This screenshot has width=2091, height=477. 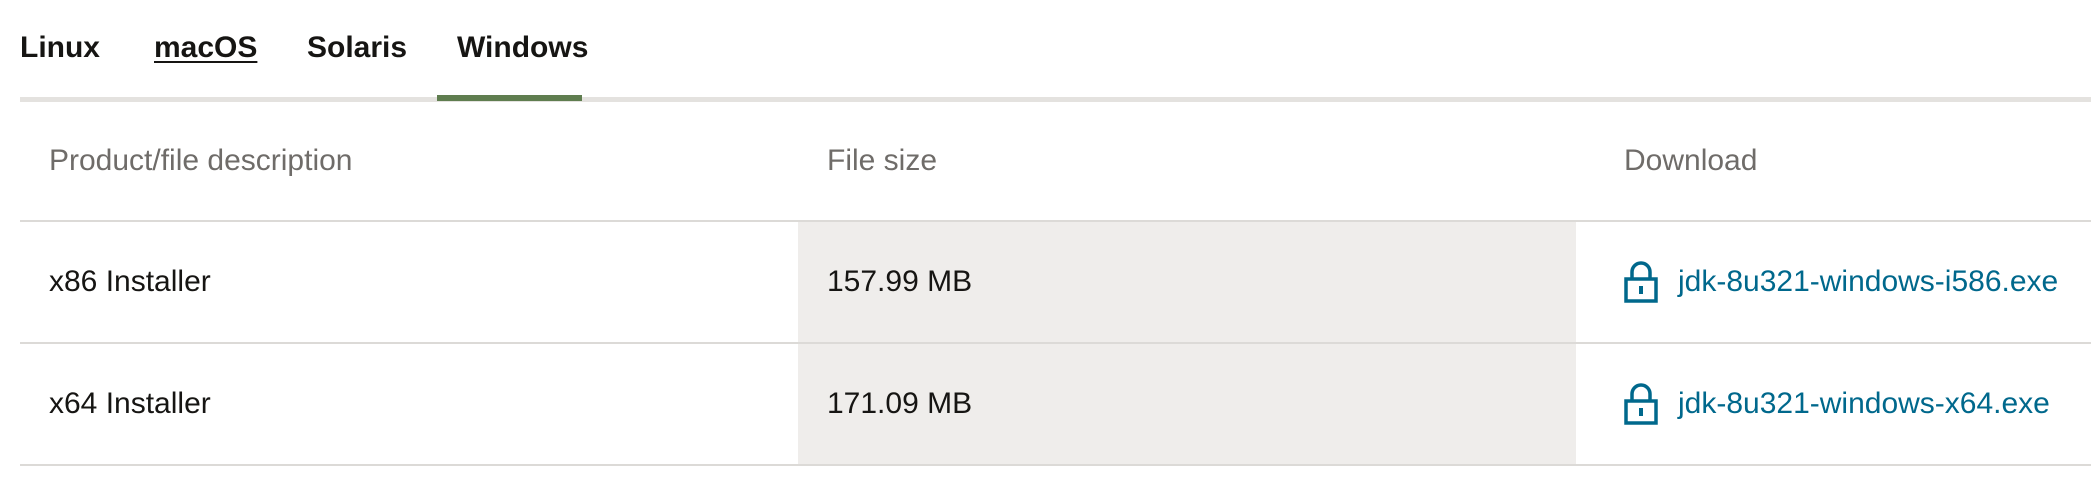 I want to click on column-header-file-size: File size, so click(x=882, y=160).